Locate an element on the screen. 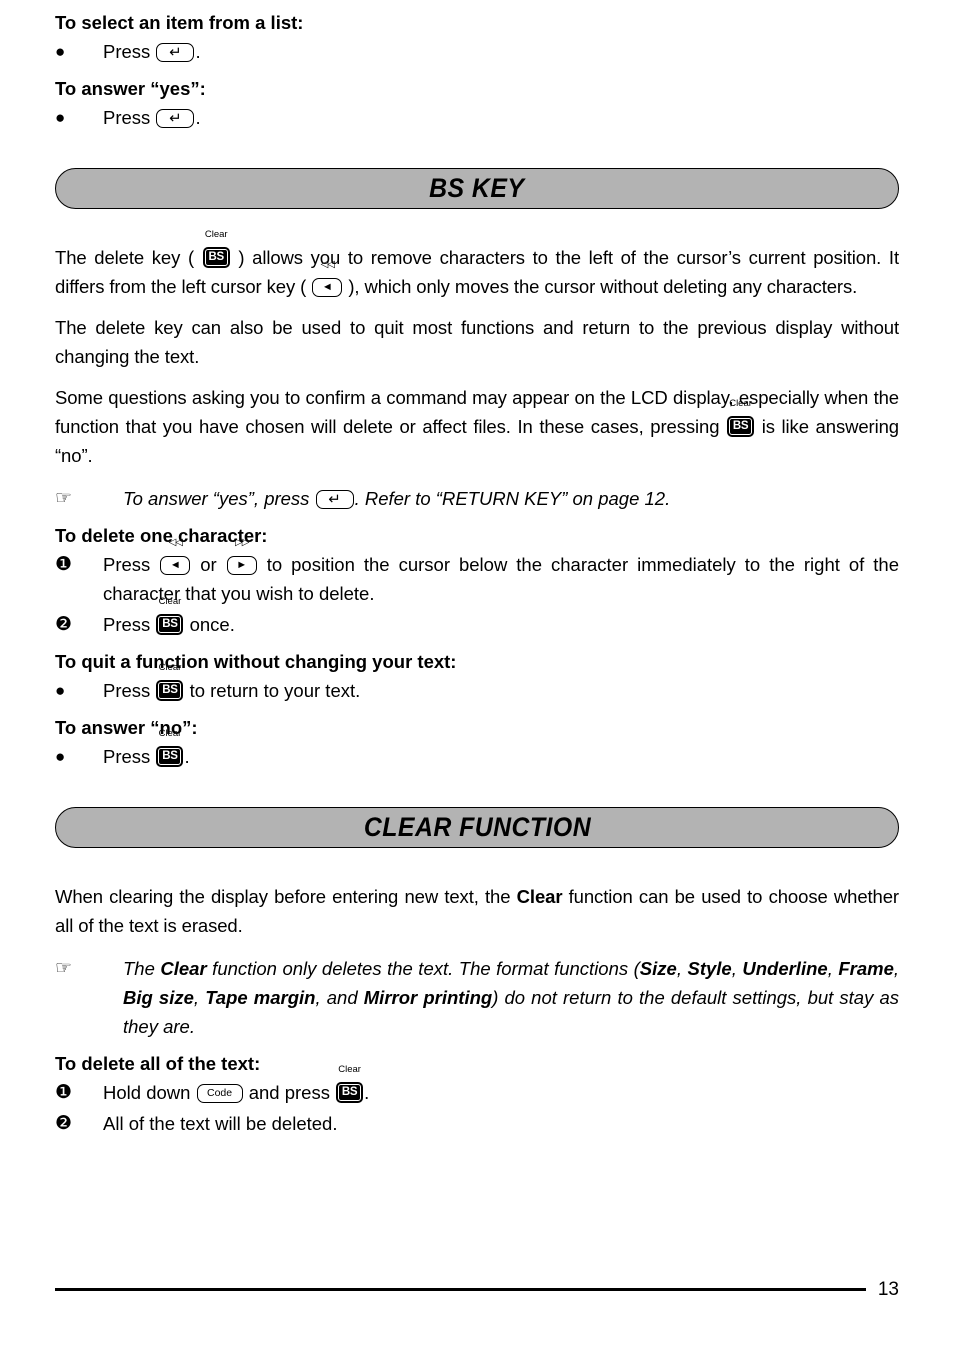 The width and height of the screenshot is (954, 1357). list-item: ● Press Clear BS. is located at coordinates (477, 750).